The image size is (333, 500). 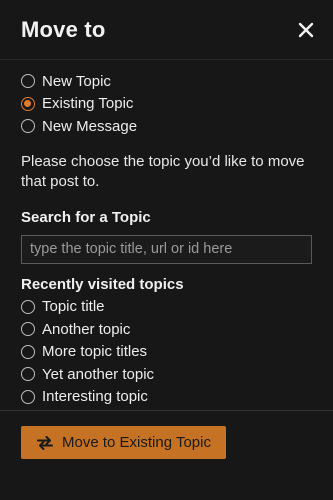 I want to click on recent-topic-item: Another topic, so click(x=166, y=329).